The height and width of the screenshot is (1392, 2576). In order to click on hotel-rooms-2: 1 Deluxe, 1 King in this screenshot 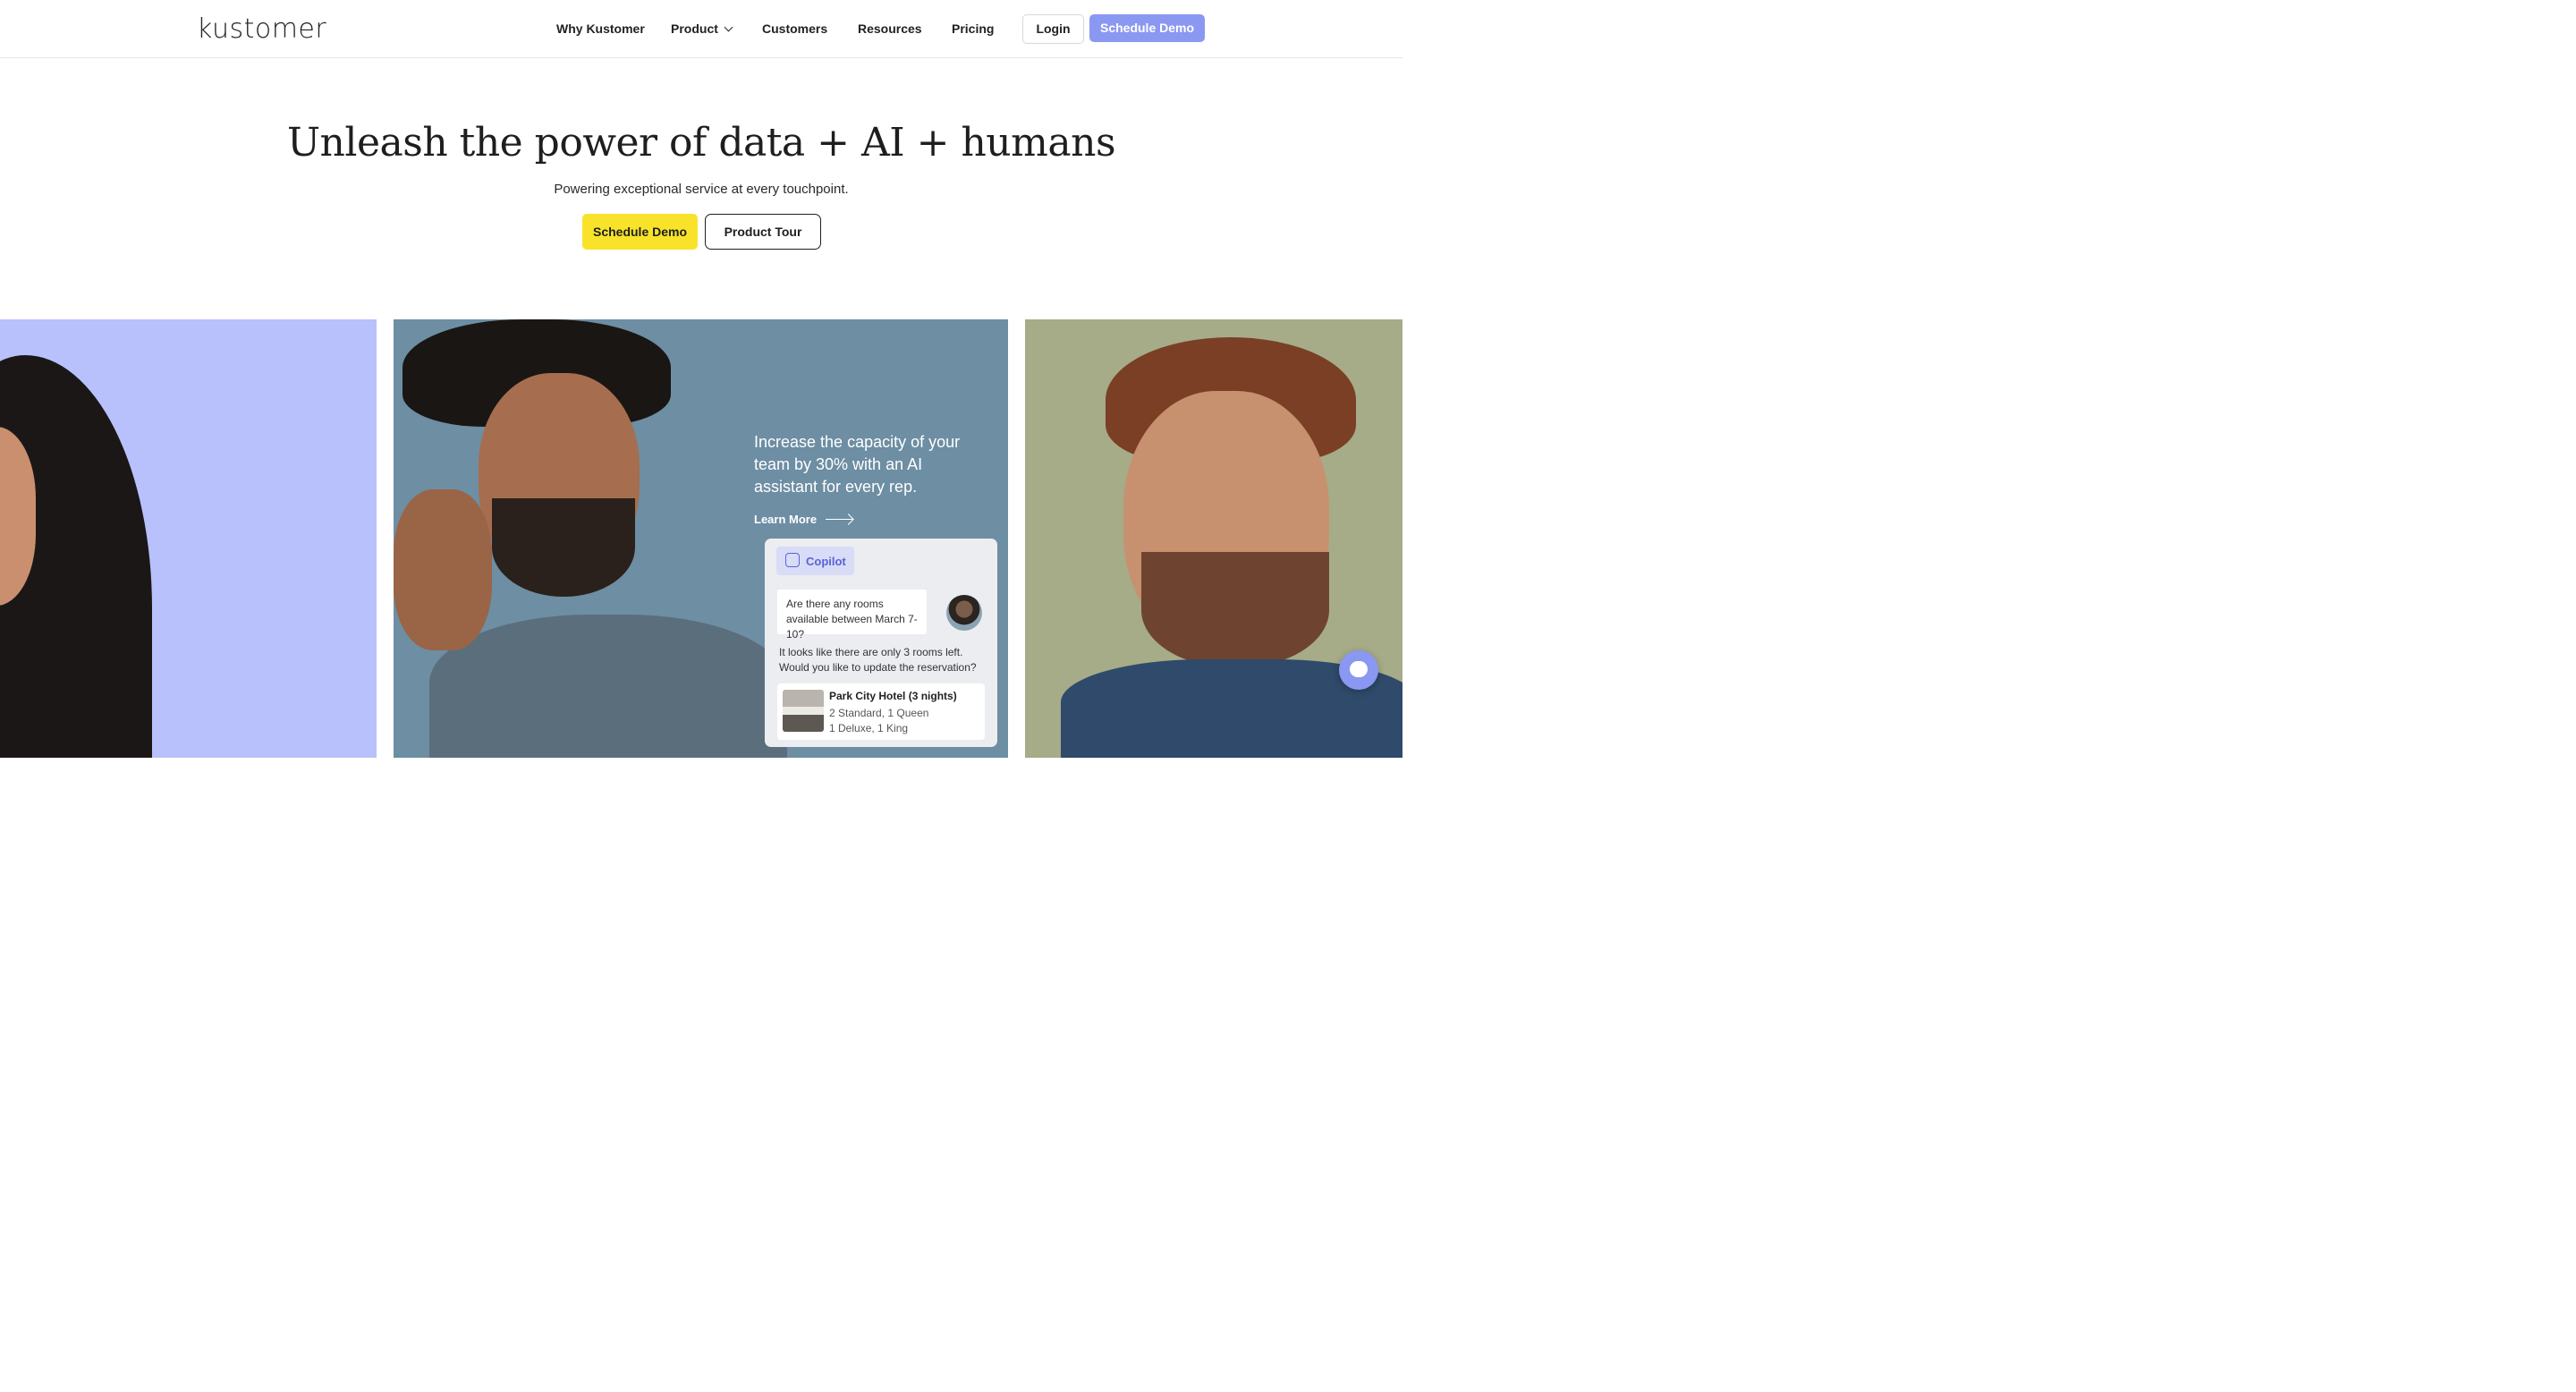, I will do `click(869, 728)`.